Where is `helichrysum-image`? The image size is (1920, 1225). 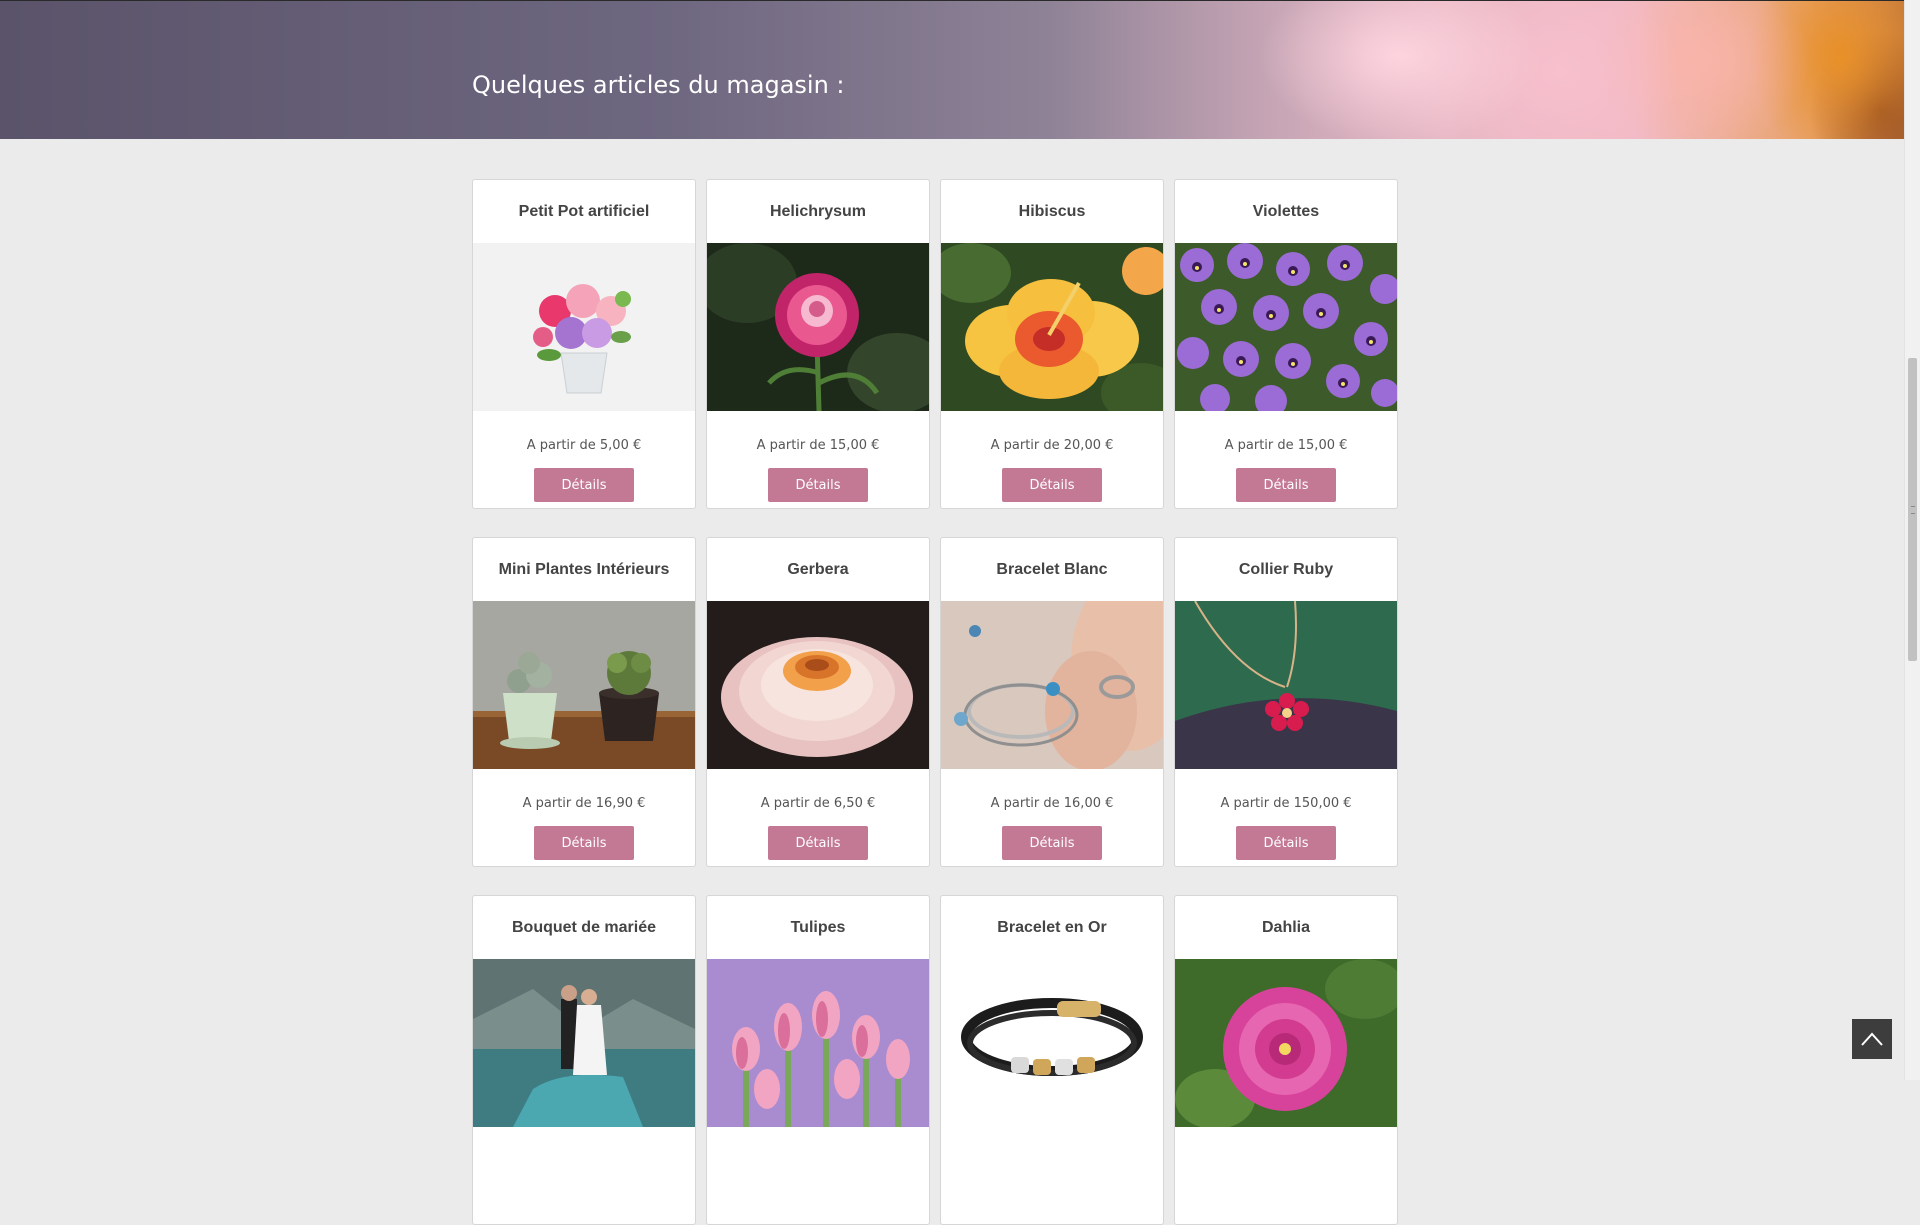 helichrysum-image is located at coordinates (818, 327).